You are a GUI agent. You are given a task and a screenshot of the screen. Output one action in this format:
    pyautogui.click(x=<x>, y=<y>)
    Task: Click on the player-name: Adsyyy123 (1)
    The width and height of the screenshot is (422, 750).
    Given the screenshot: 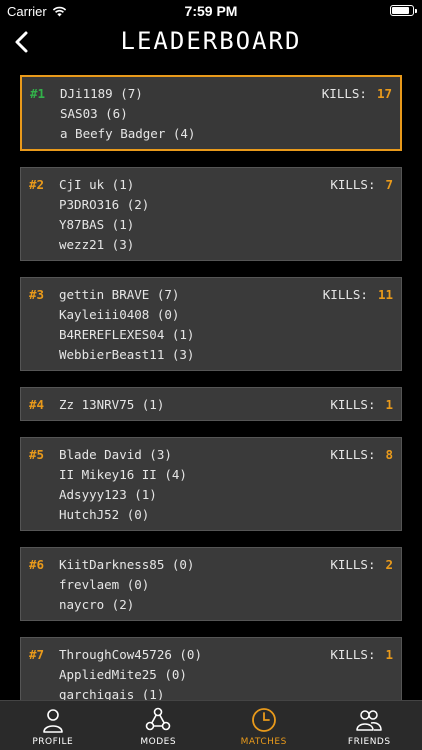 What is the action you would take?
    pyautogui.click(x=108, y=494)
    